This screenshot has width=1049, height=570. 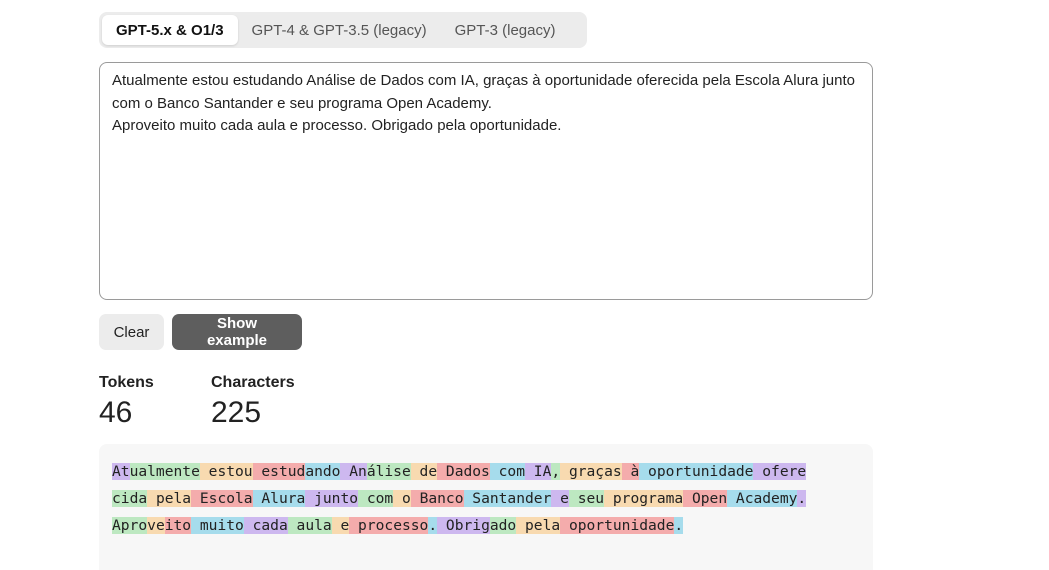 What do you see at coordinates (222, 498) in the screenshot?
I see `token-chip: Escola` at bounding box center [222, 498].